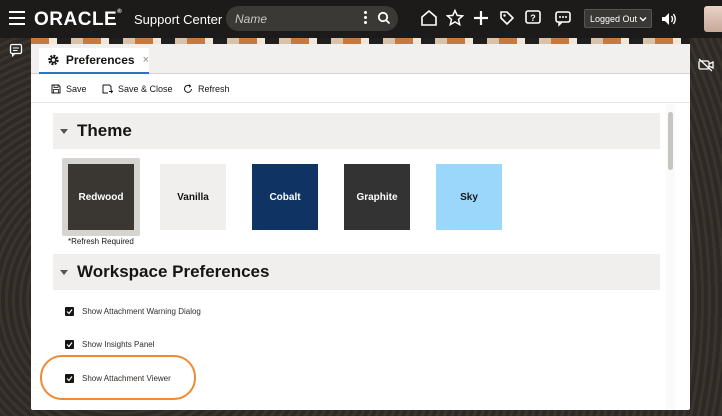 Image resolution: width=722 pixels, height=416 pixels. I want to click on video-off-icon, so click(706, 65).